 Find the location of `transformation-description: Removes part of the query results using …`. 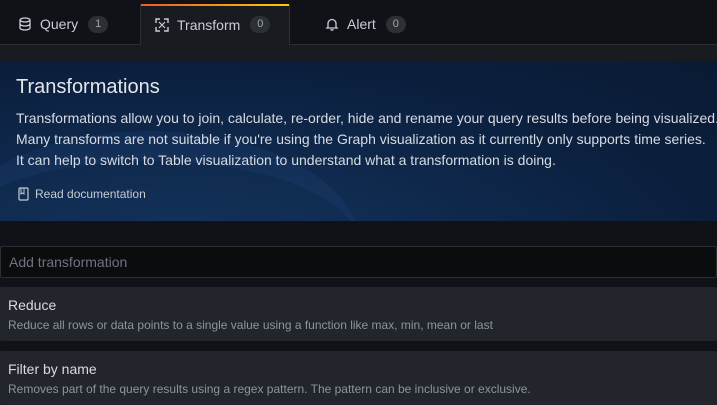

transformation-description: Removes part of the query results using … is located at coordinates (269, 389).